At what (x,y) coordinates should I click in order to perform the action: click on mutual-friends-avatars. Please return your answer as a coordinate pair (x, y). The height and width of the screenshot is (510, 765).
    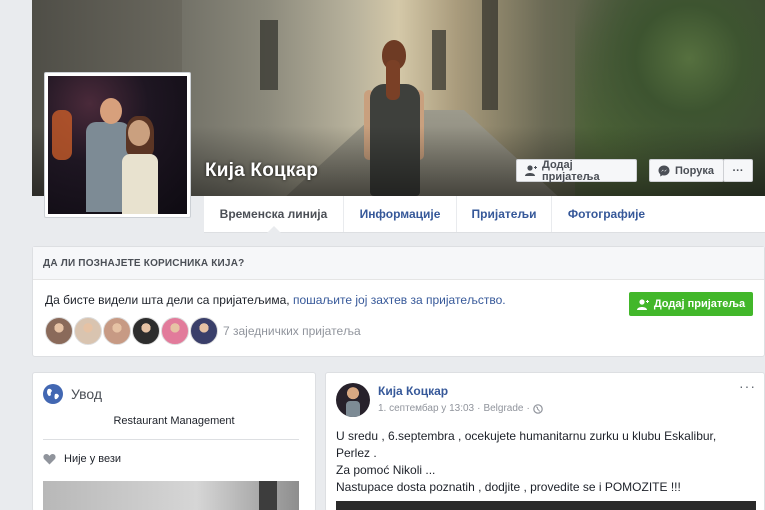
    Looking at the image, I should click on (131, 331).